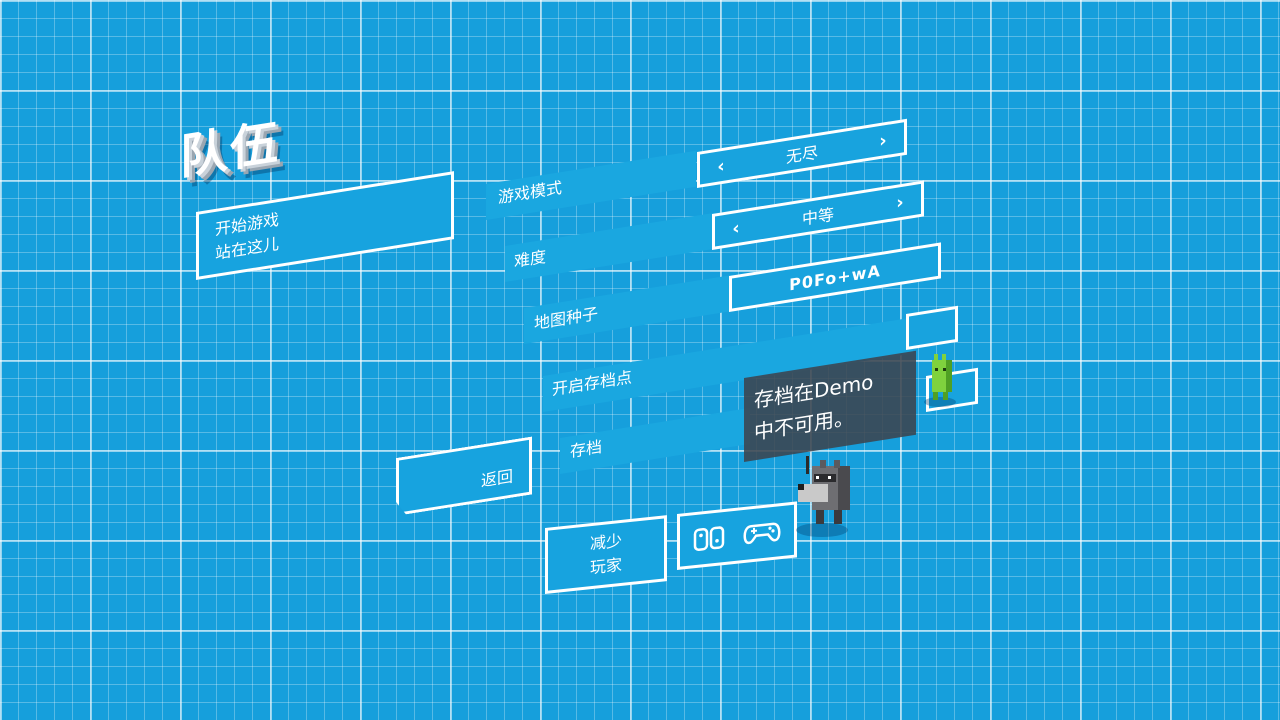 This screenshot has width=1280, height=720. I want to click on map-seed-field: P0Fo+wA, so click(835, 277).